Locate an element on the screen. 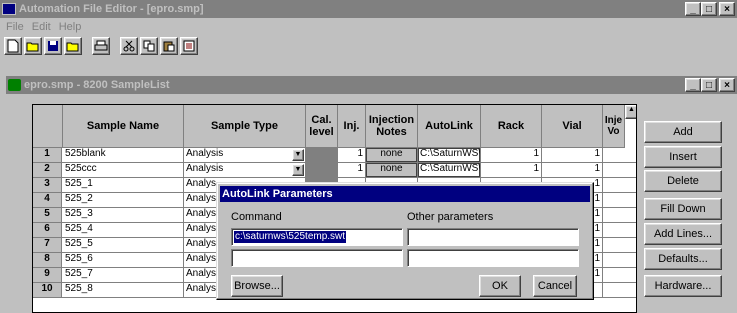 The width and height of the screenshot is (737, 313). close-button: × is located at coordinates (727, 9).